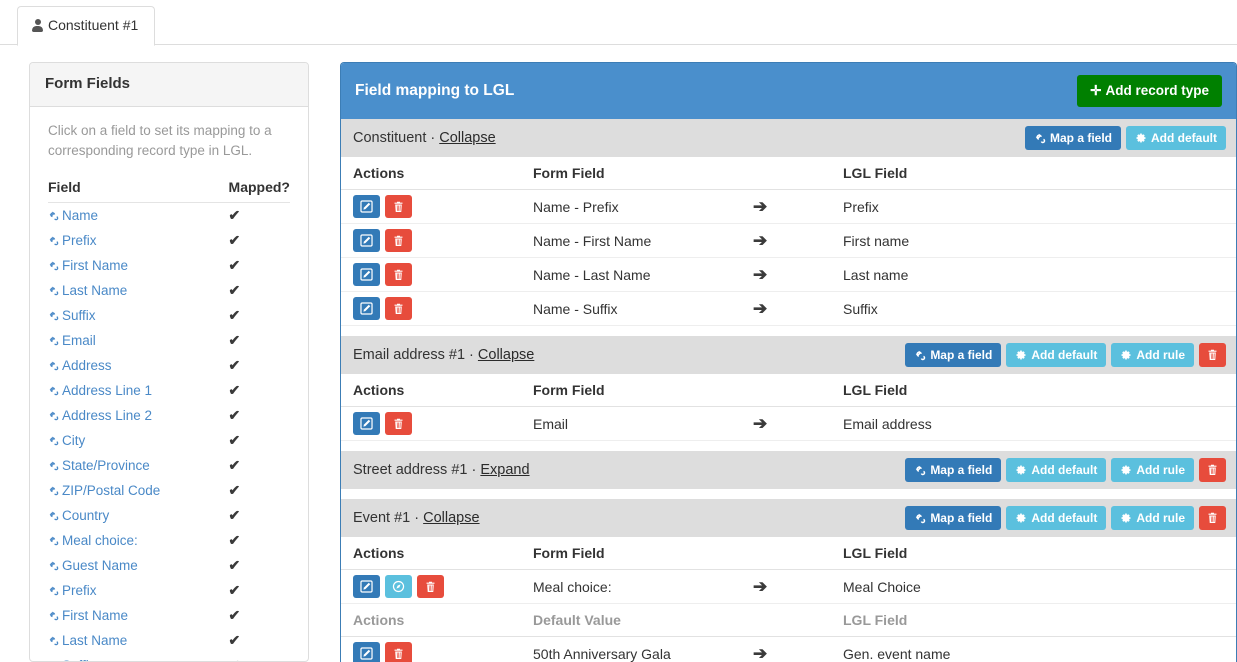 This screenshot has width=1237, height=662. I want to click on form-field-label: Suffix, so click(79, 660).